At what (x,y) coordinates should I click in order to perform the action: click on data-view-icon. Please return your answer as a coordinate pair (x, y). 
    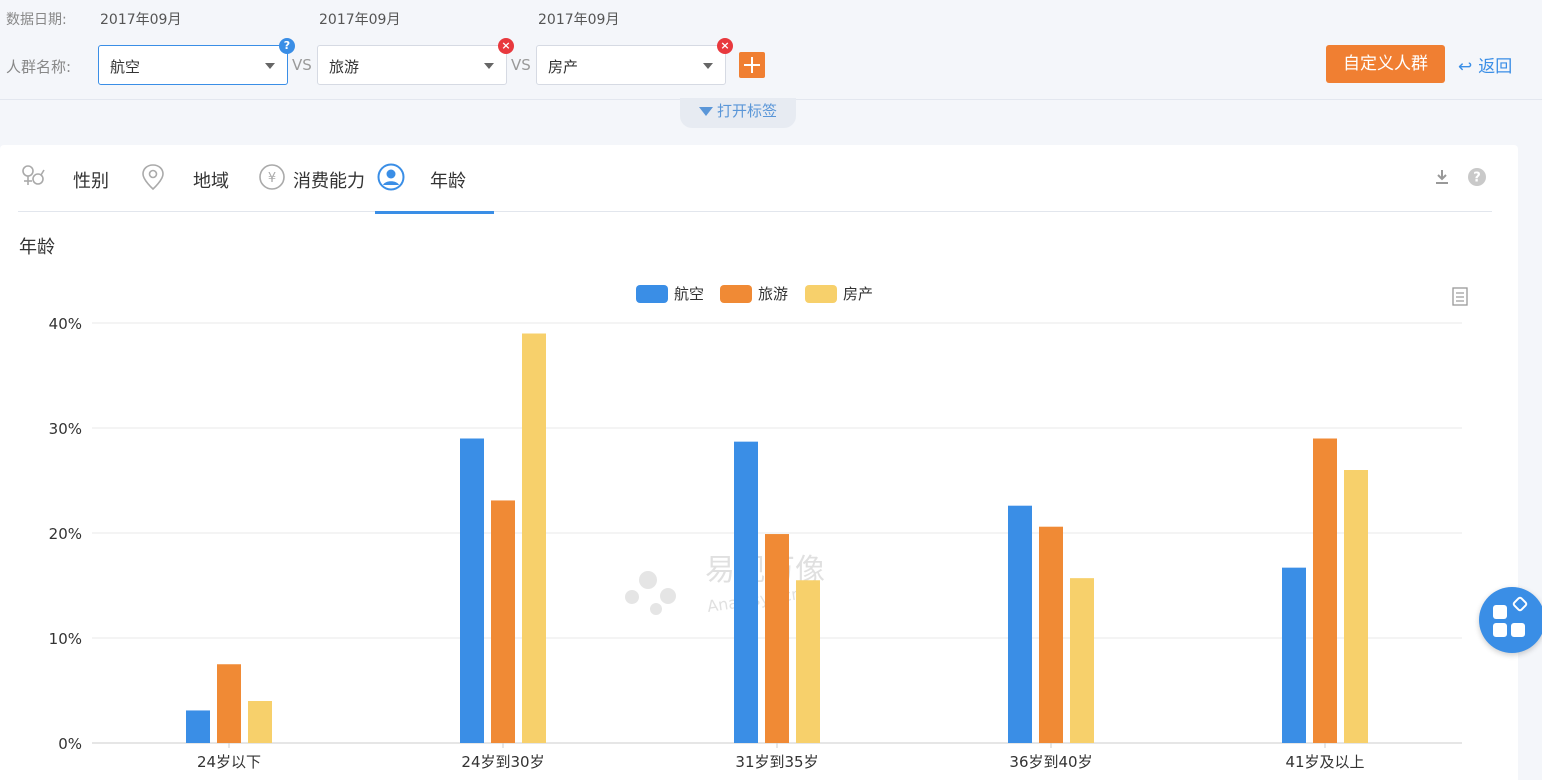
    Looking at the image, I should click on (1460, 296).